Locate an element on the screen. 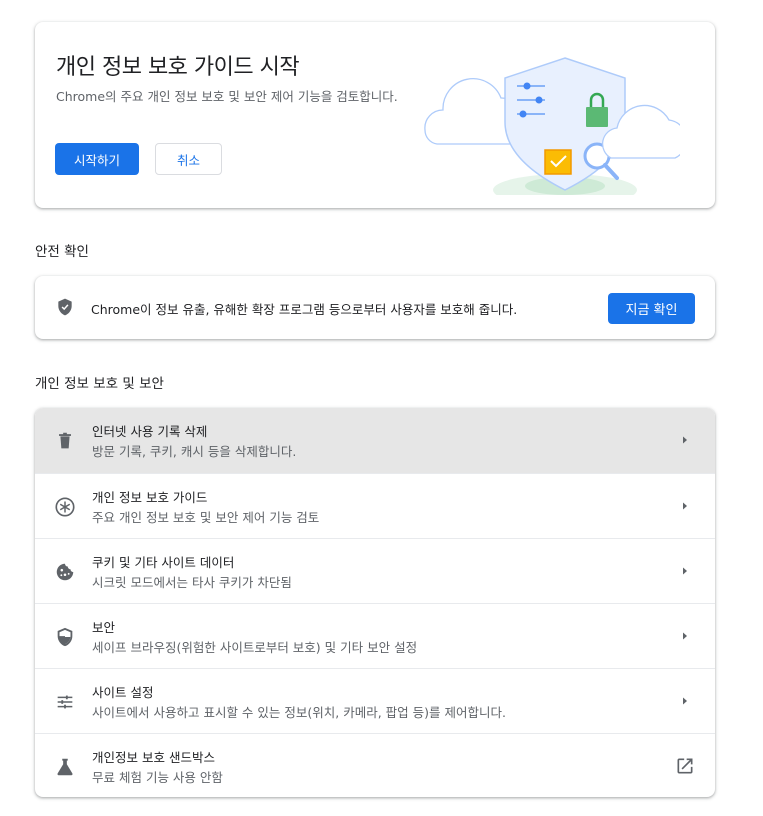 The width and height of the screenshot is (763, 816). row-subtitle: 주요 개인 정보 보호 및 보안 제어 기능 검토 is located at coordinates (206, 517).